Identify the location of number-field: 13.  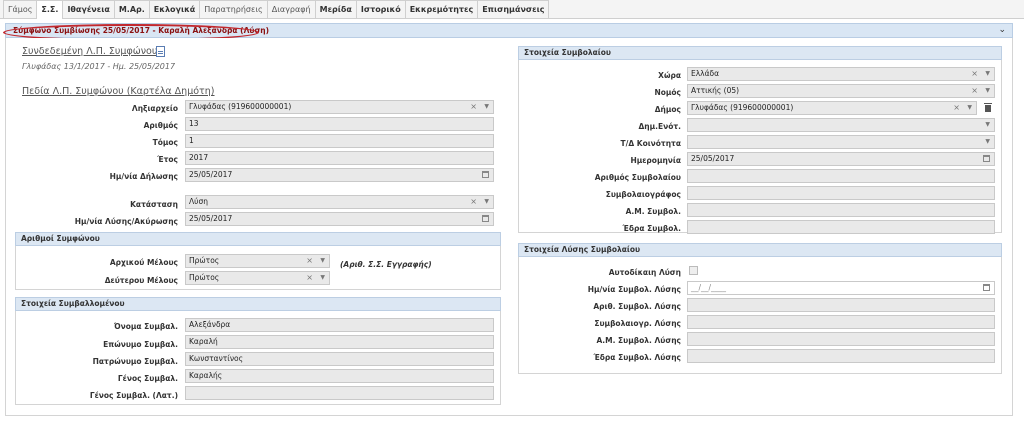
(339, 124).